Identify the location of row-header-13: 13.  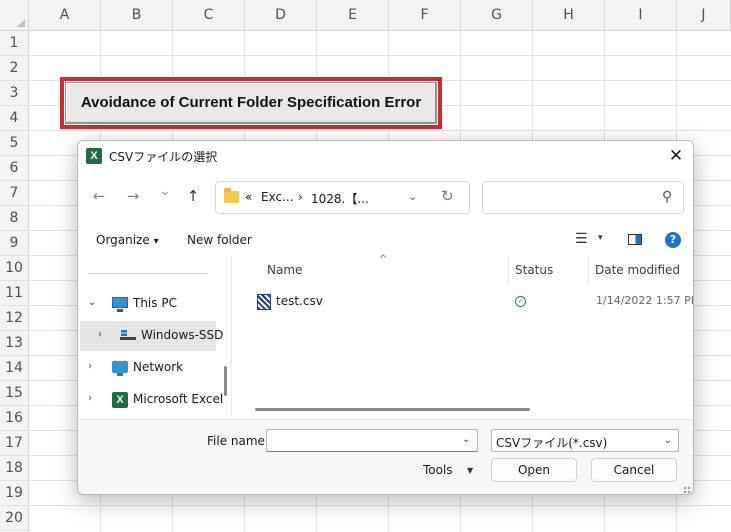
(14, 343).